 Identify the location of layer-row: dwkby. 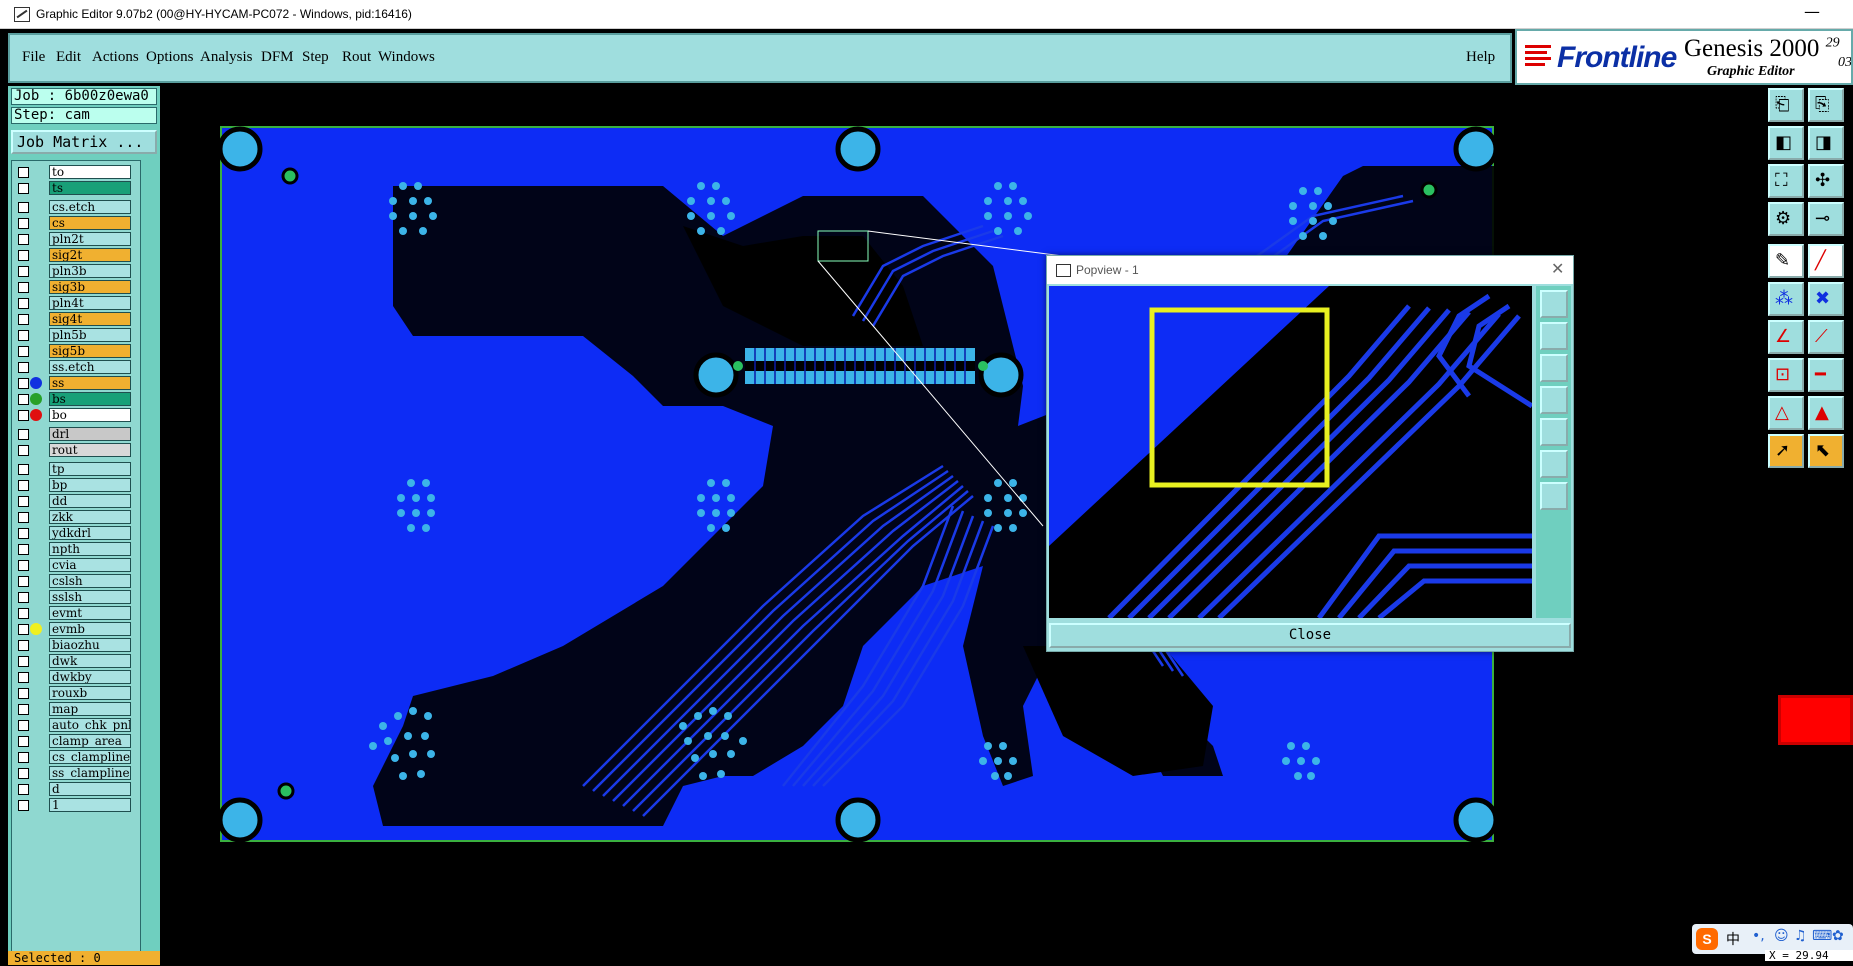
(77, 677).